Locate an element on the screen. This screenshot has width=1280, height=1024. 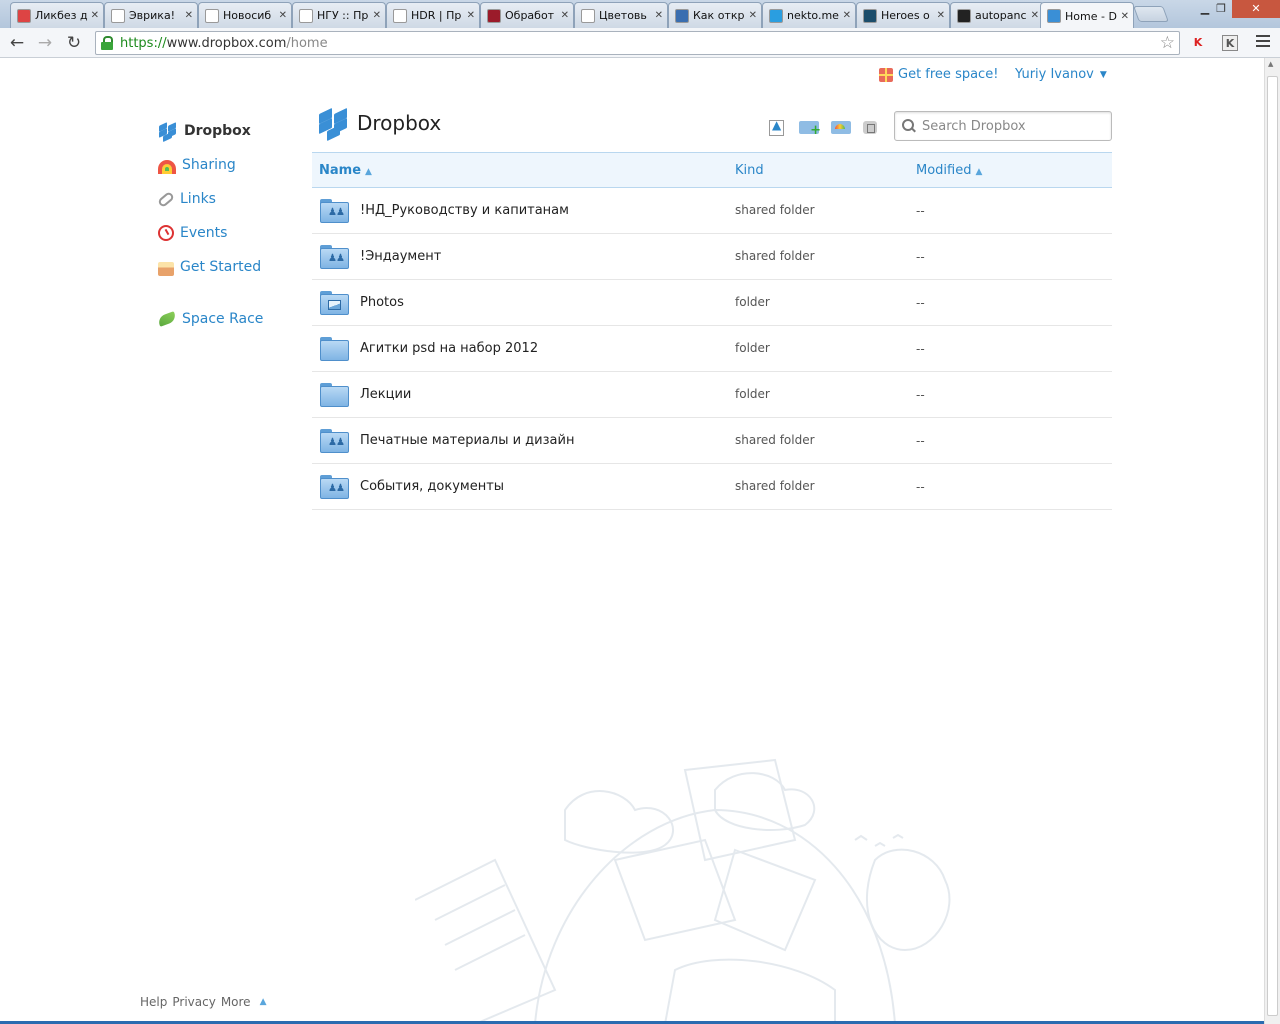
file-name-cell: ♟♟ Печатные материалы и дизайн is located at coordinates (523, 441).